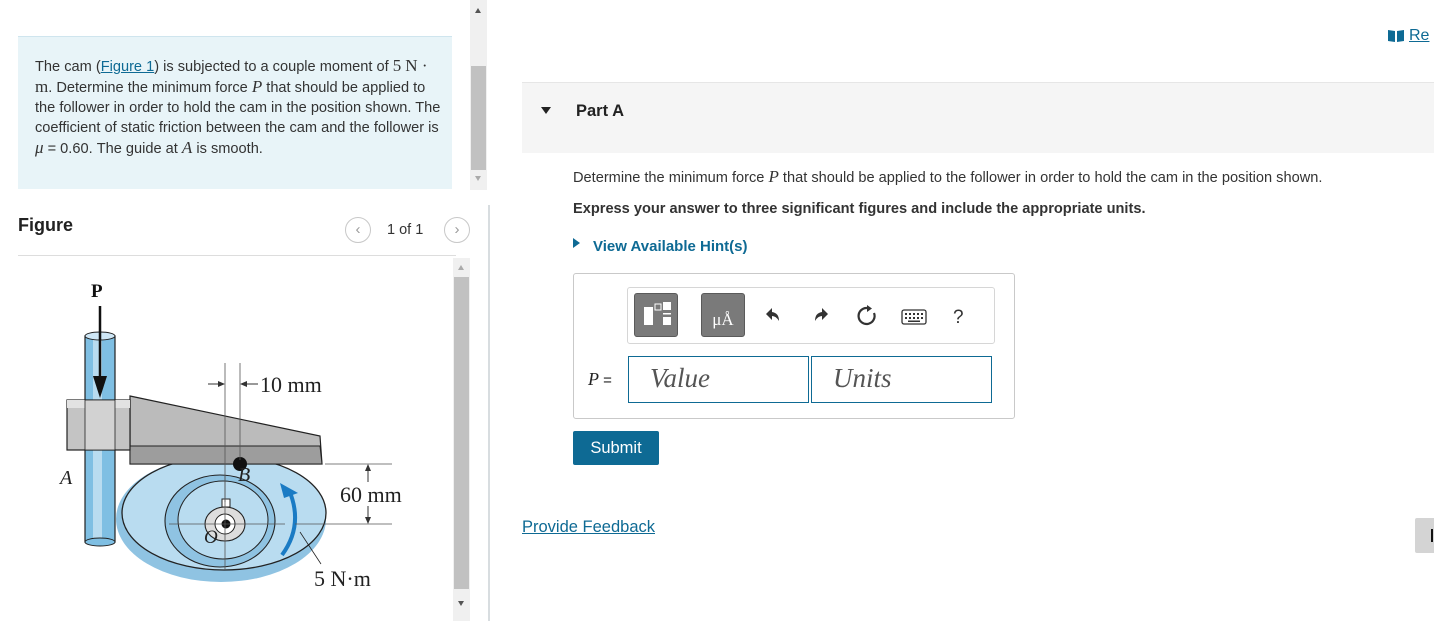 The height and width of the screenshot is (621, 1434). Describe the element at coordinates (489, 413) in the screenshot. I see `panel-divider` at that location.